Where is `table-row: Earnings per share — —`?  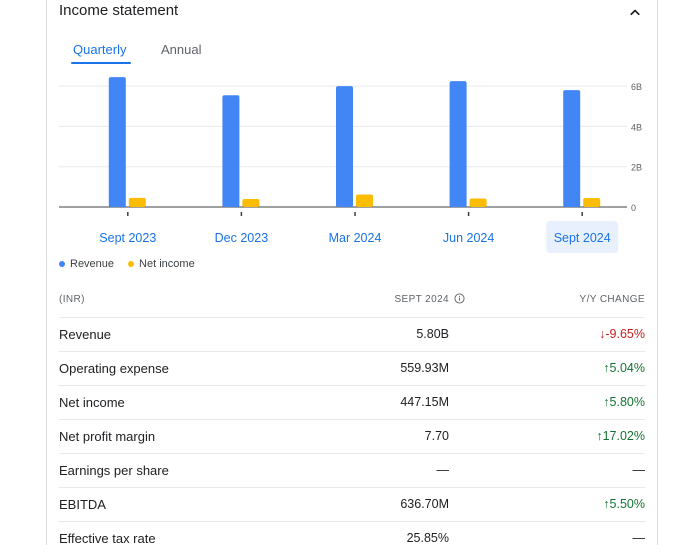 table-row: Earnings per share — — is located at coordinates (352, 470).